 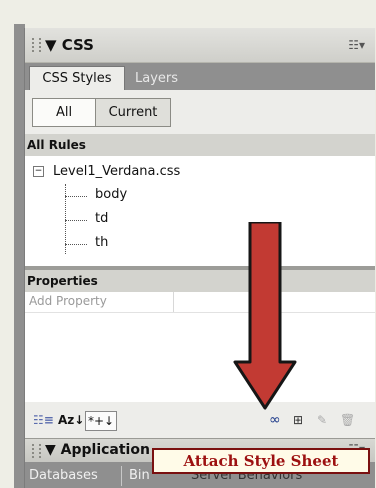 What do you see at coordinates (356, 45) in the screenshot?
I see `panel-options-icon: ☷▾` at bounding box center [356, 45].